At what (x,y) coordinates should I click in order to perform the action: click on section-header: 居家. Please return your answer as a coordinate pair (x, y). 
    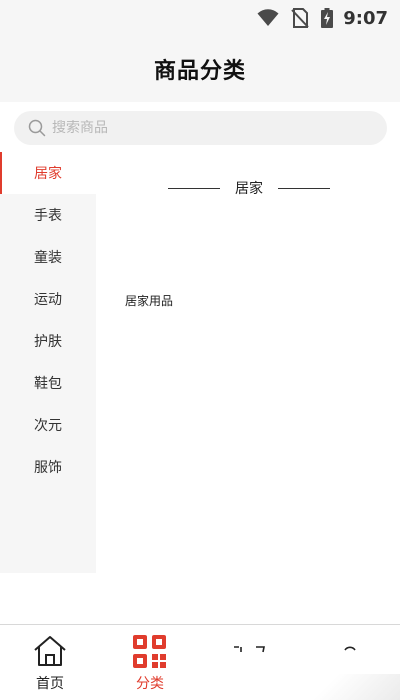
    Looking at the image, I should click on (249, 188).